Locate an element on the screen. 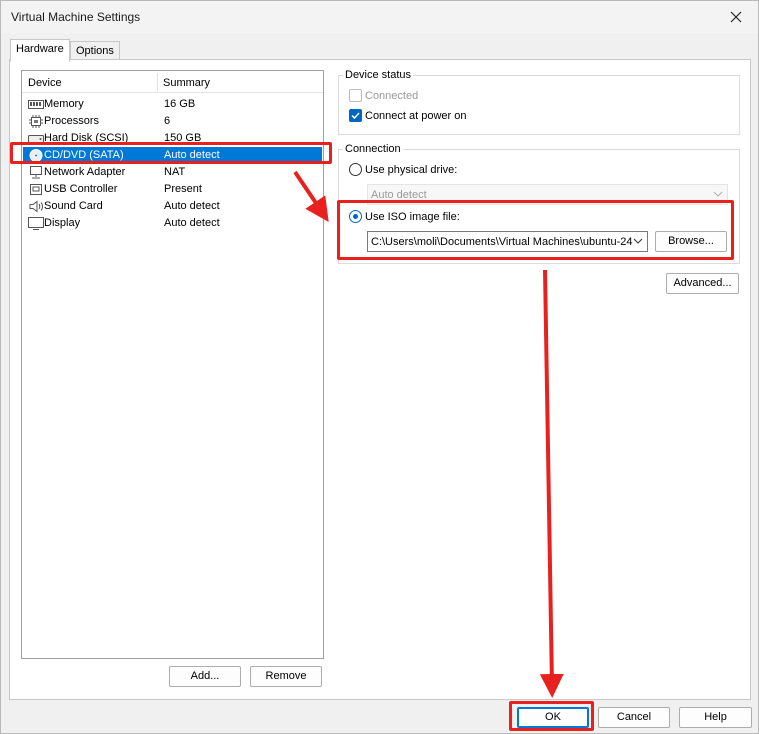 This screenshot has width=759, height=734. remove-device-button: Remove is located at coordinates (286, 676).